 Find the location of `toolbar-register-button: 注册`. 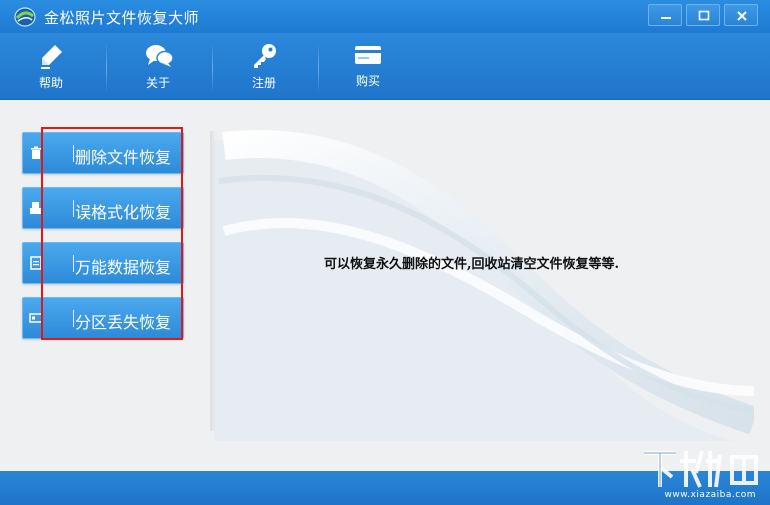

toolbar-register-button: 注册 is located at coordinates (264, 67).